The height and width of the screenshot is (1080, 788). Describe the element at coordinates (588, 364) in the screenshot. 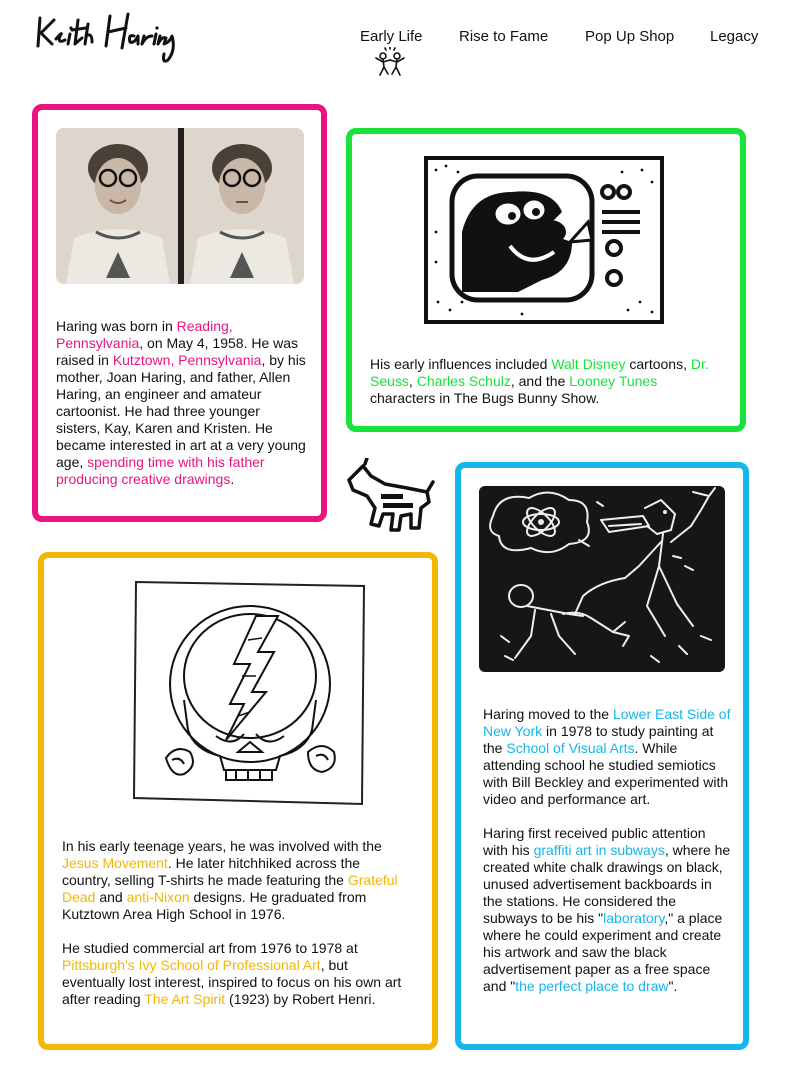

I see `link-walt-disney: Walt Disney` at that location.